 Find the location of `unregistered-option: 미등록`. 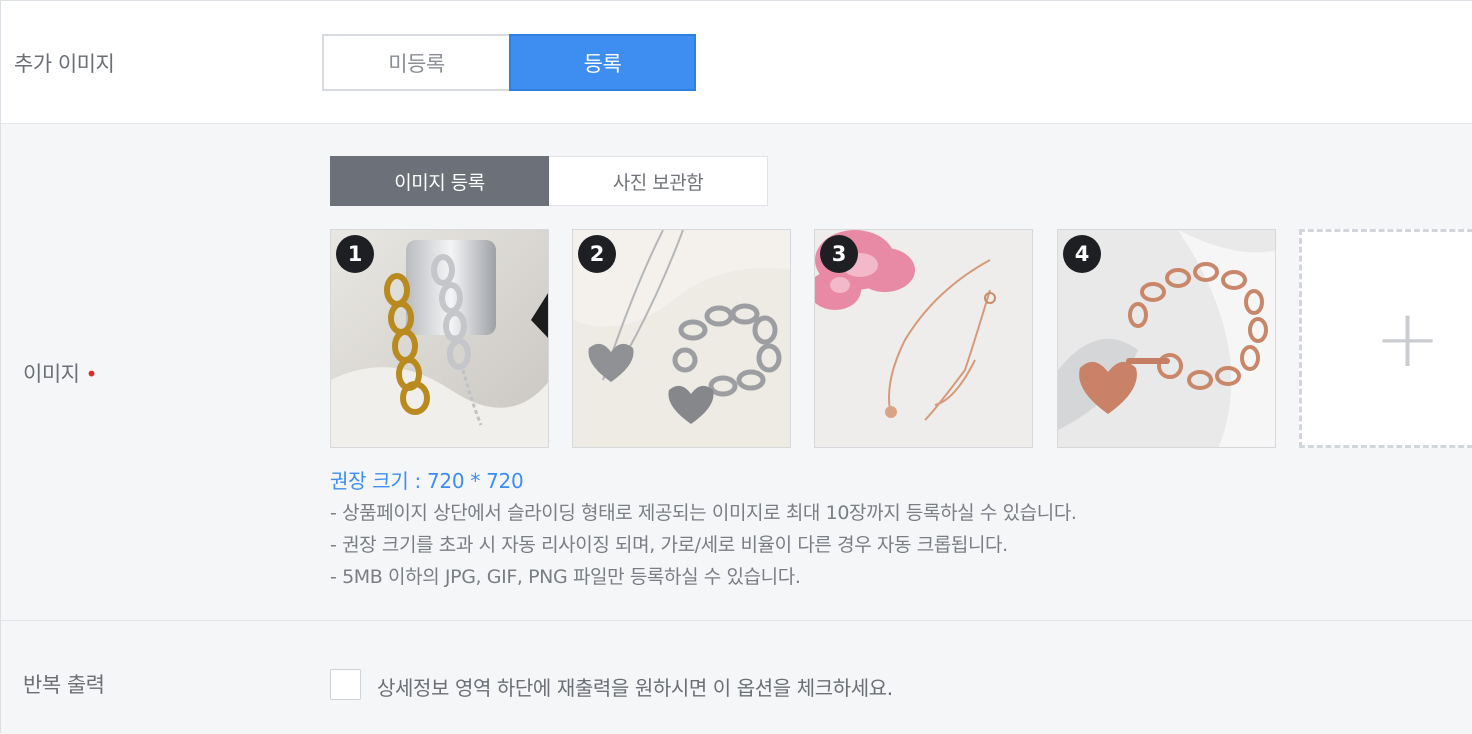

unregistered-option: 미등록 is located at coordinates (415, 62).